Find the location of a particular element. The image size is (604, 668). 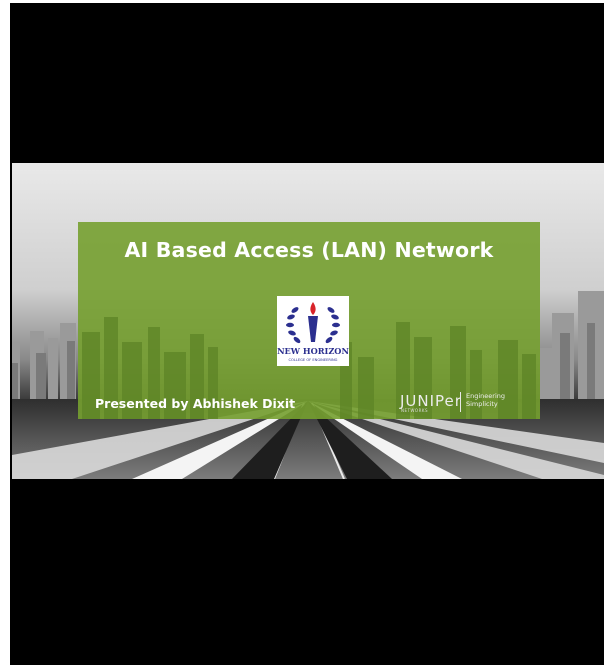

presenter-name: Presented by Abhishek Dixit is located at coordinates (195, 403).